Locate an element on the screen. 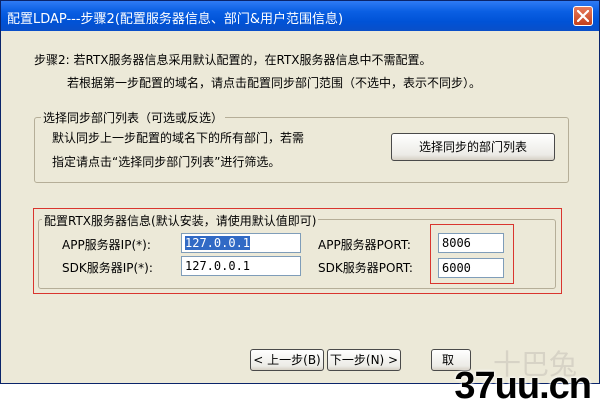 This screenshot has height=408, width=600. app-ip-field: 127.0.0.1 is located at coordinates (241, 243).